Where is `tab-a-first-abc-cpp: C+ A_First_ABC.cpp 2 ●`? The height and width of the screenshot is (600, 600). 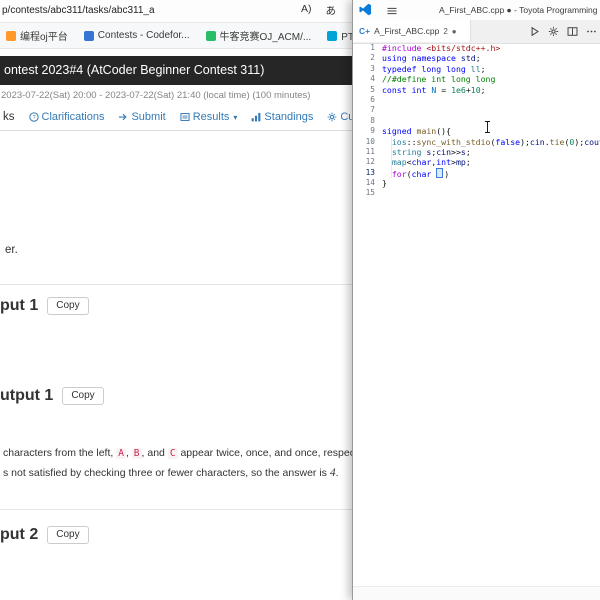
tab-a-first-abc-cpp: C+ A_First_ABC.cpp 2 ● is located at coordinates (412, 31).